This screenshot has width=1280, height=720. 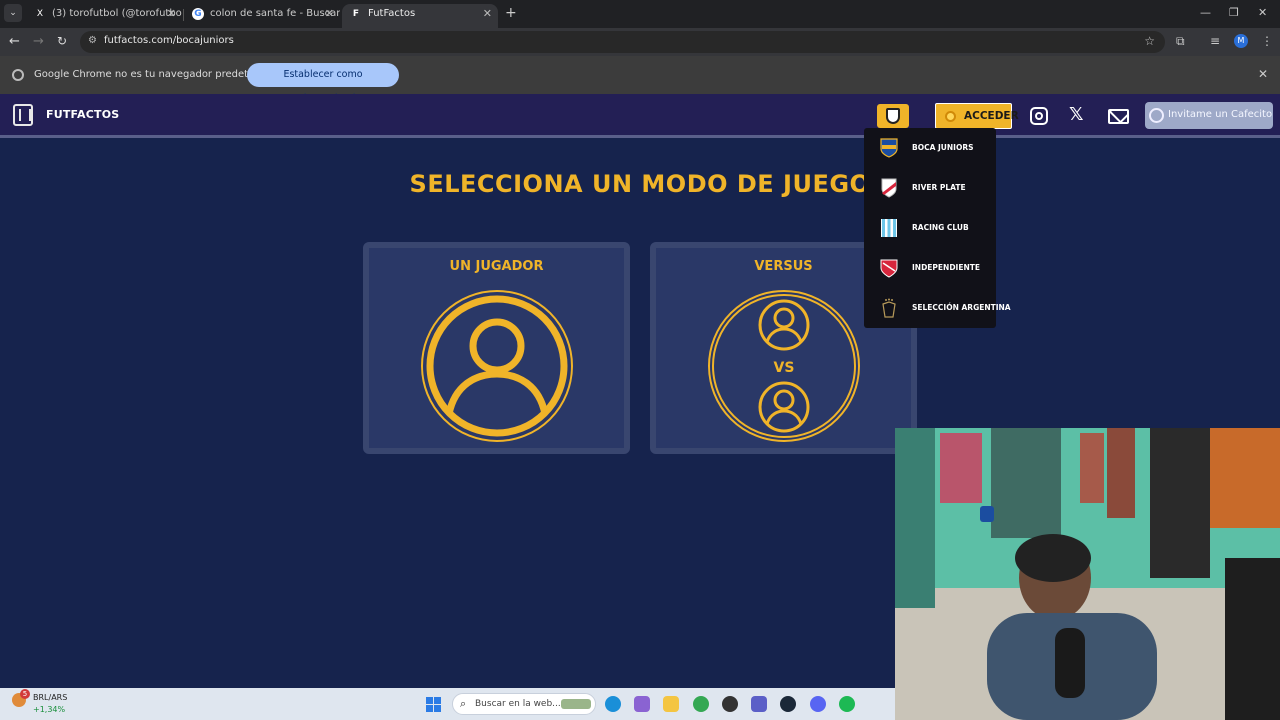 What do you see at coordinates (1234, 12) in the screenshot?
I see `restore-icon: ❐` at bounding box center [1234, 12].